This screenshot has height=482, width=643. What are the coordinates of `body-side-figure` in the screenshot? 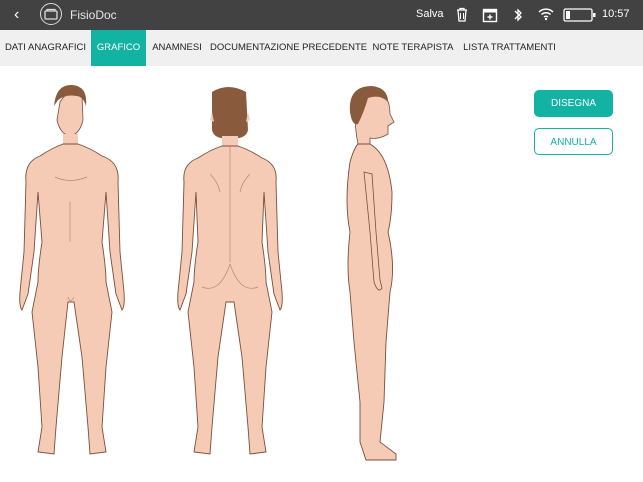 It's located at (380, 274).